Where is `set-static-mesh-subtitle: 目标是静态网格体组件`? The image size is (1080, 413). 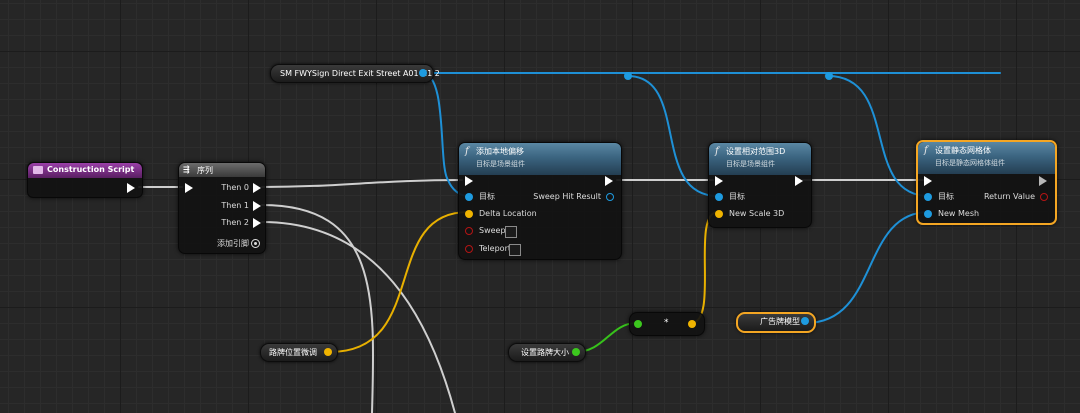
set-static-mesh-subtitle: 目标是静态网格体组件 is located at coordinates (970, 163).